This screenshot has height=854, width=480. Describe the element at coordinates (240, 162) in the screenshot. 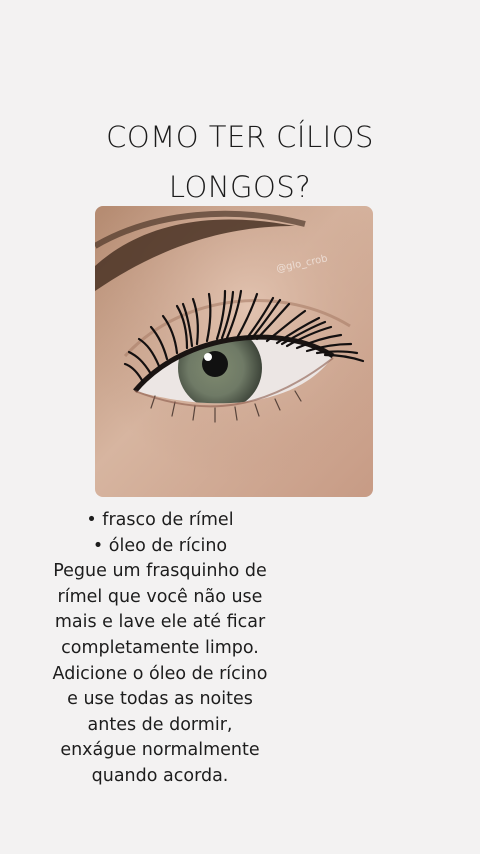

I see `page-title: COMO TER CÍLIOS LONGOS?` at that location.